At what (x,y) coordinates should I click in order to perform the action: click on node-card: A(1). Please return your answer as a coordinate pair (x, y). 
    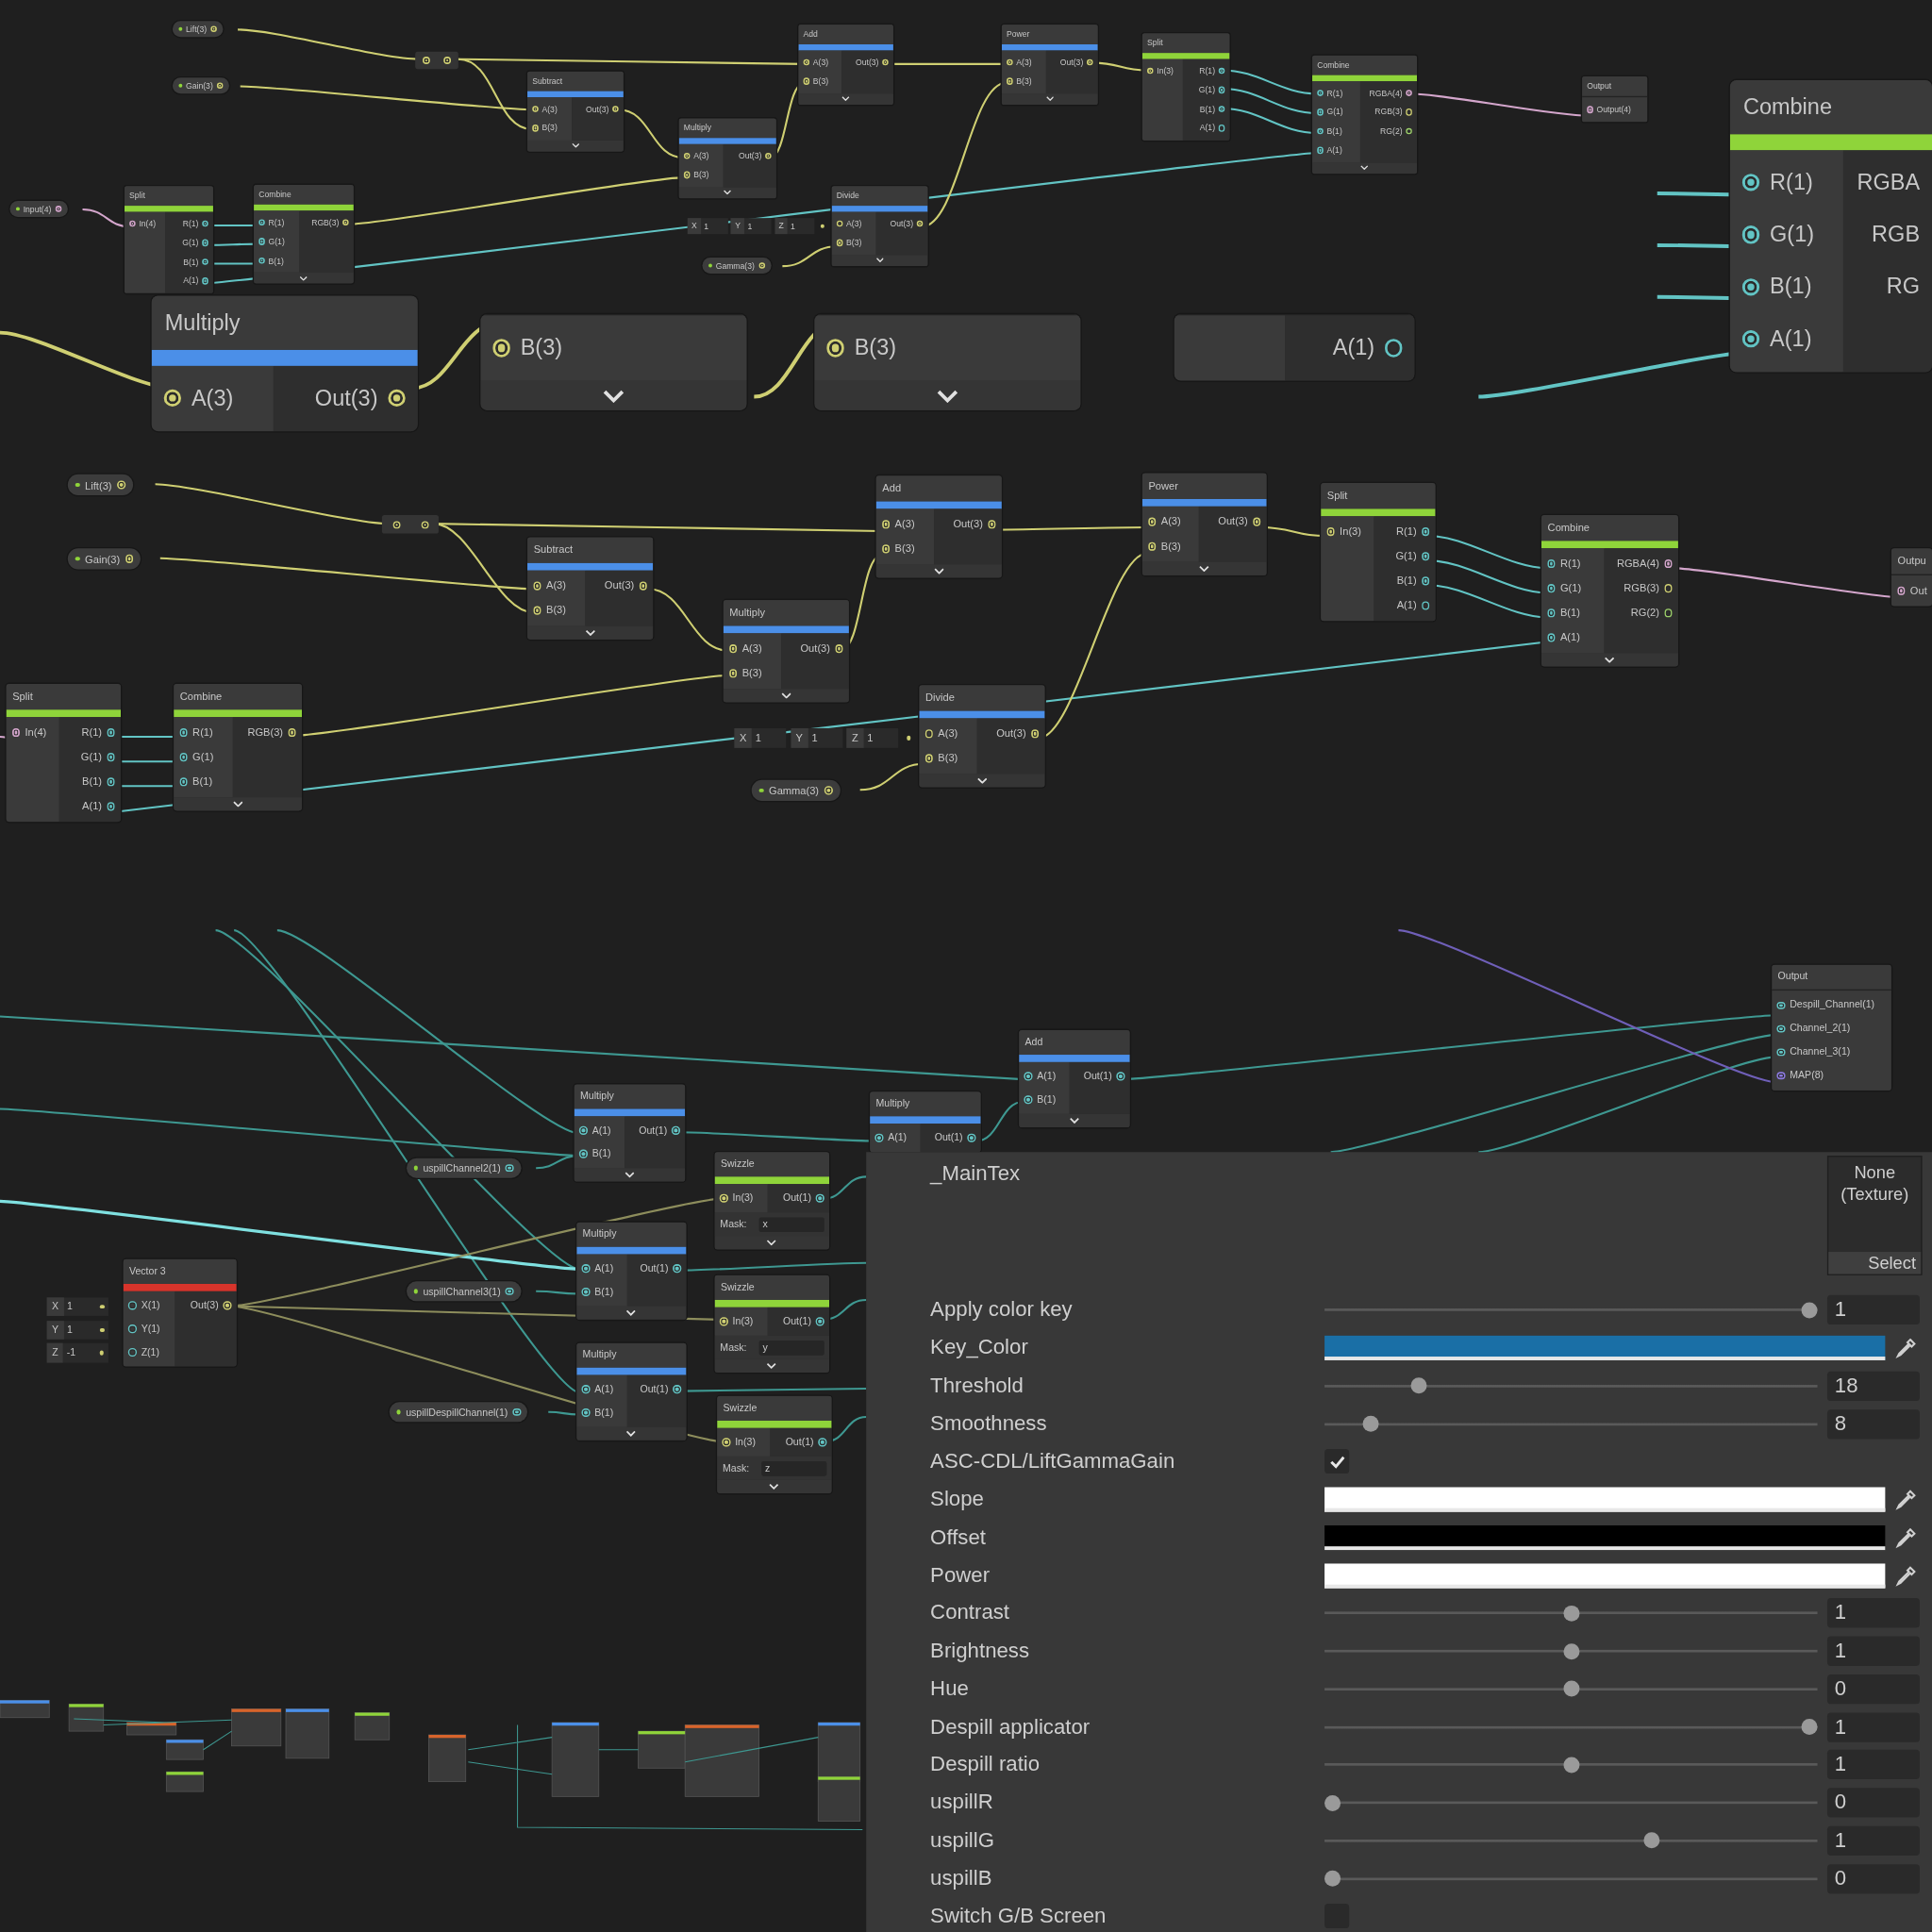
    Looking at the image, I should click on (1294, 347).